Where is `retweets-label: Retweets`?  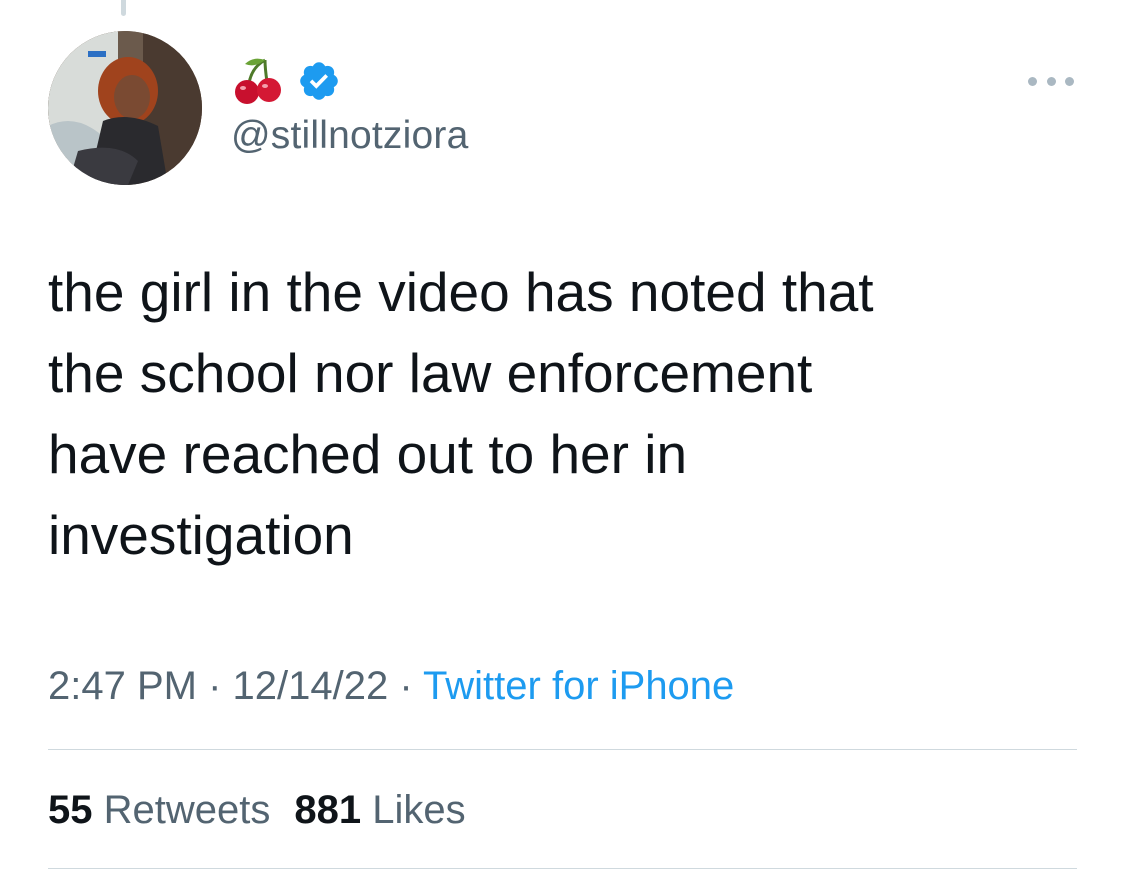 retweets-label: Retweets is located at coordinates (187, 810).